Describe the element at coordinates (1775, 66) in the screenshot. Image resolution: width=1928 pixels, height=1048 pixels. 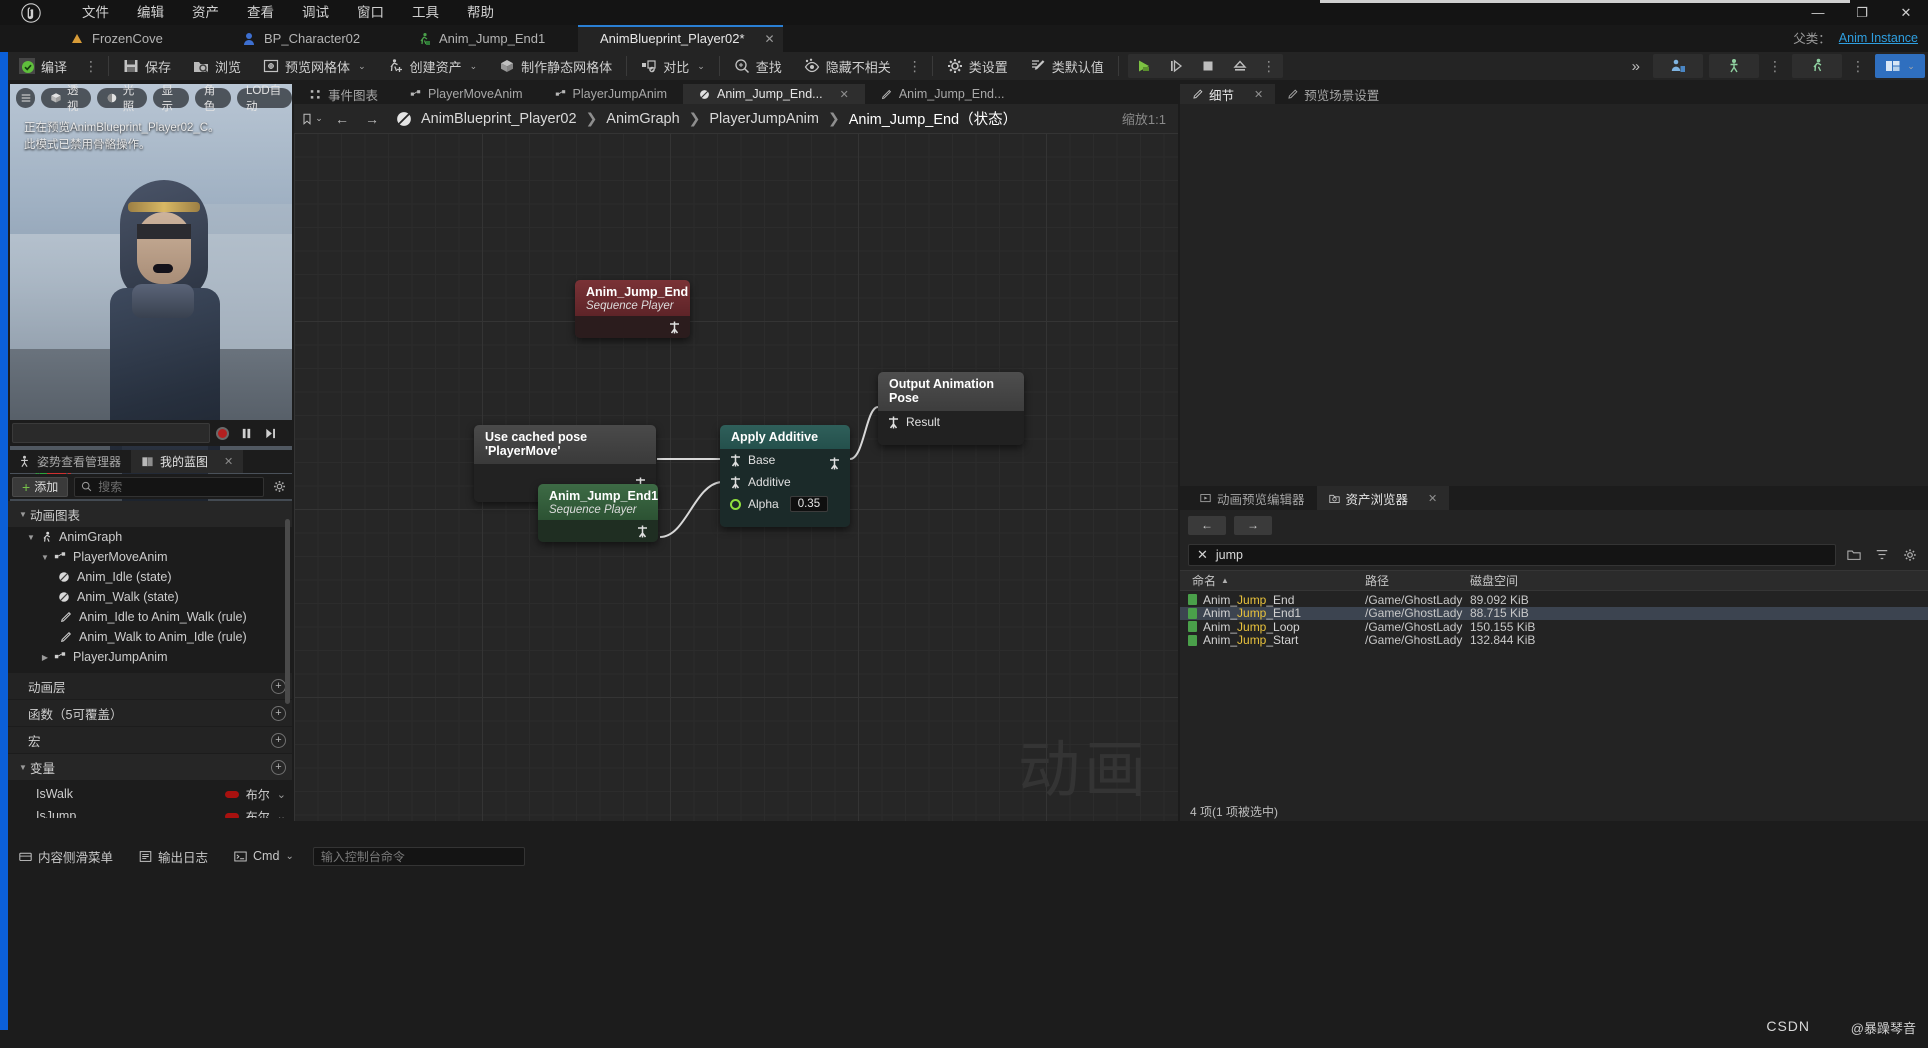
I see `chip-2-options: ⋮` at that location.